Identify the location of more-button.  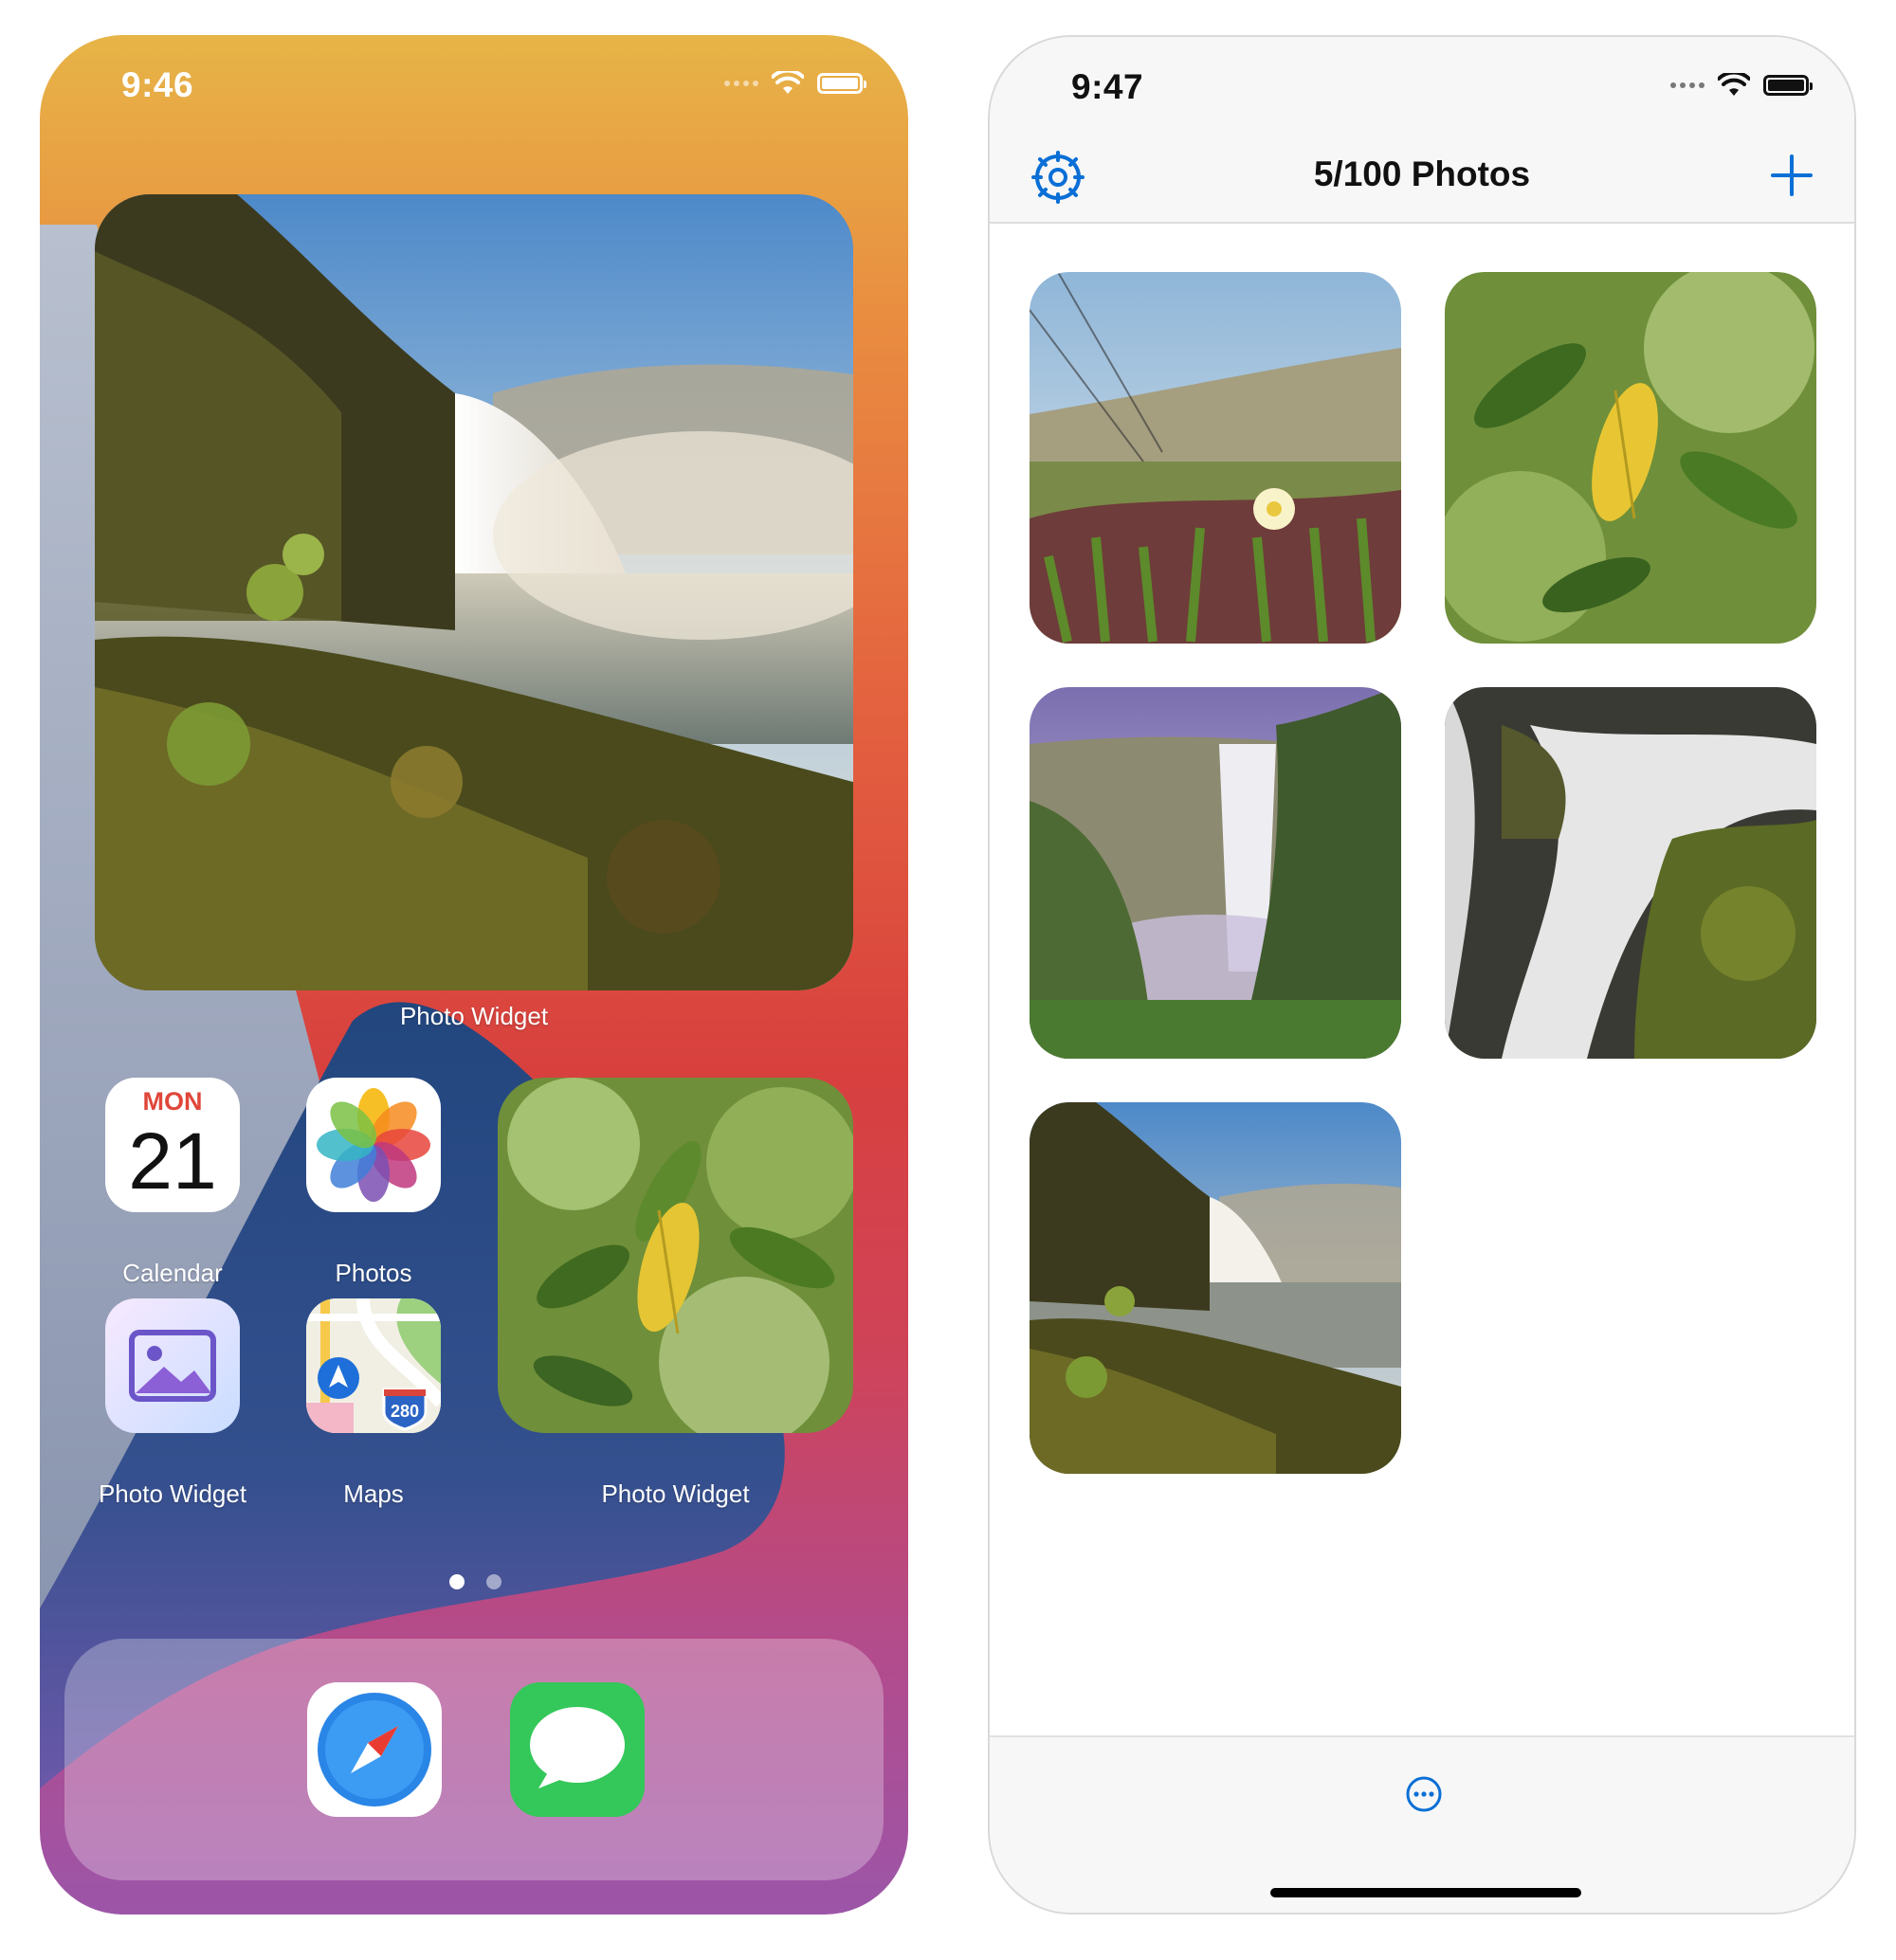
(1424, 1794).